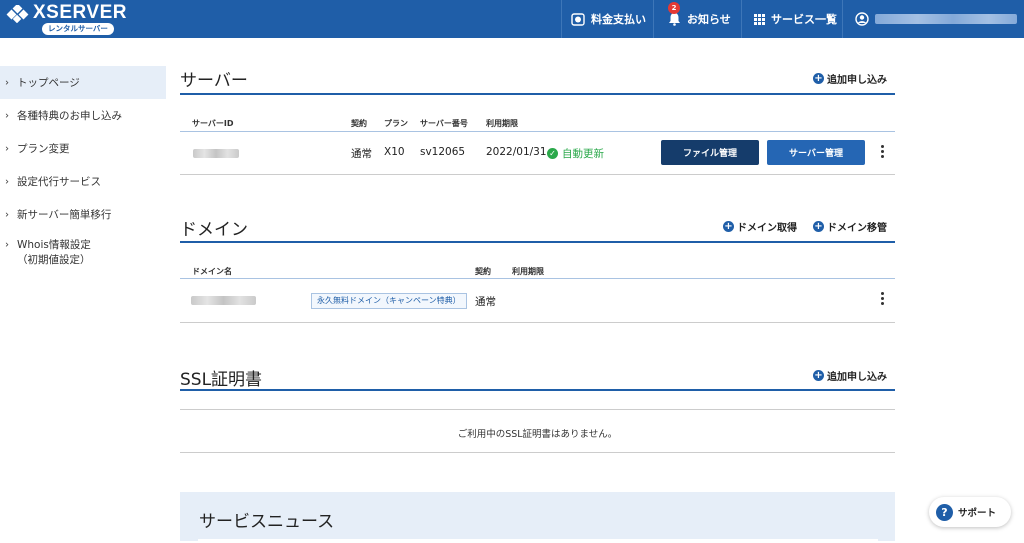 This screenshot has width=1024, height=543. What do you see at coordinates (674, 8) in the screenshot?
I see `notice-badge: 2` at bounding box center [674, 8].